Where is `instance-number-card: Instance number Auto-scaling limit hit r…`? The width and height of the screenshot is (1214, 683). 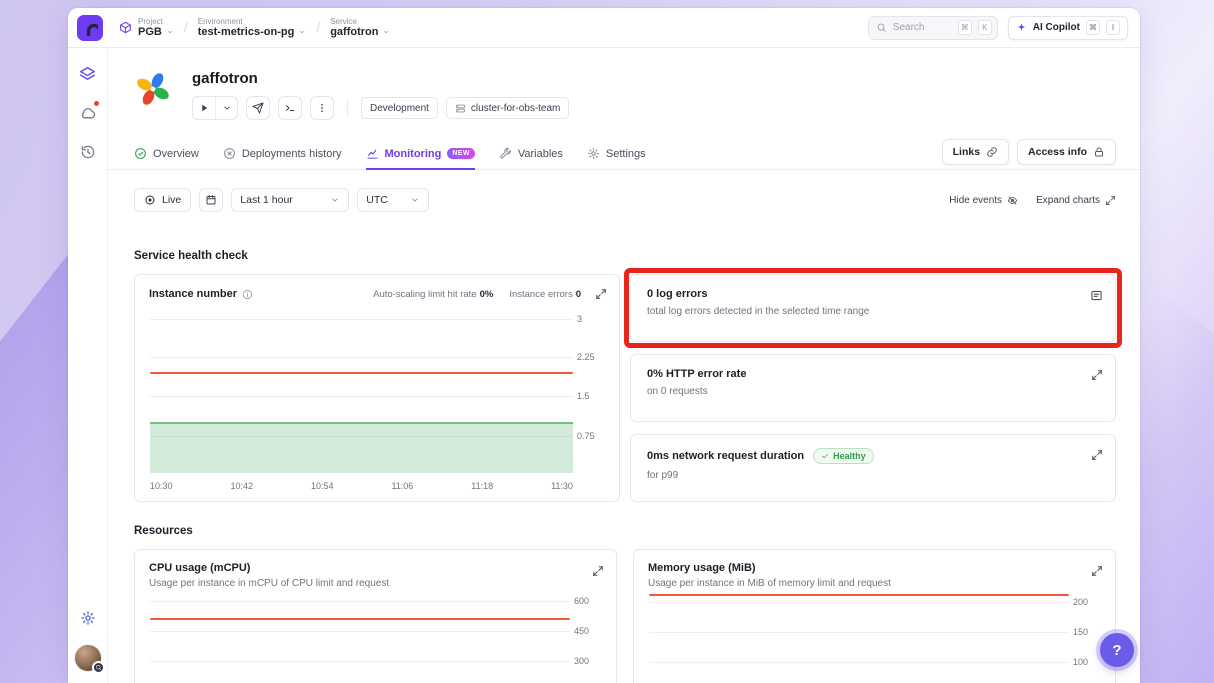
instance-number-card: Instance number Auto-scaling limit hit r… is located at coordinates (377, 388).